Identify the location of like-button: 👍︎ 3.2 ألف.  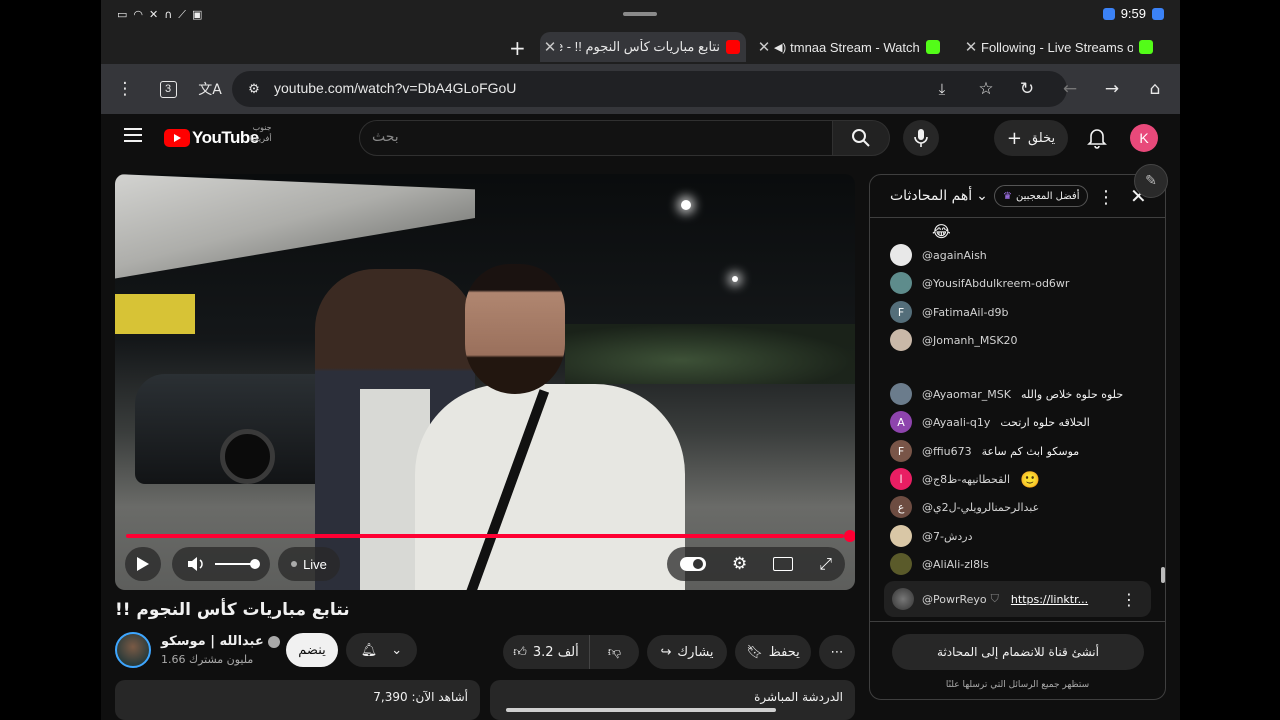
(546, 652).